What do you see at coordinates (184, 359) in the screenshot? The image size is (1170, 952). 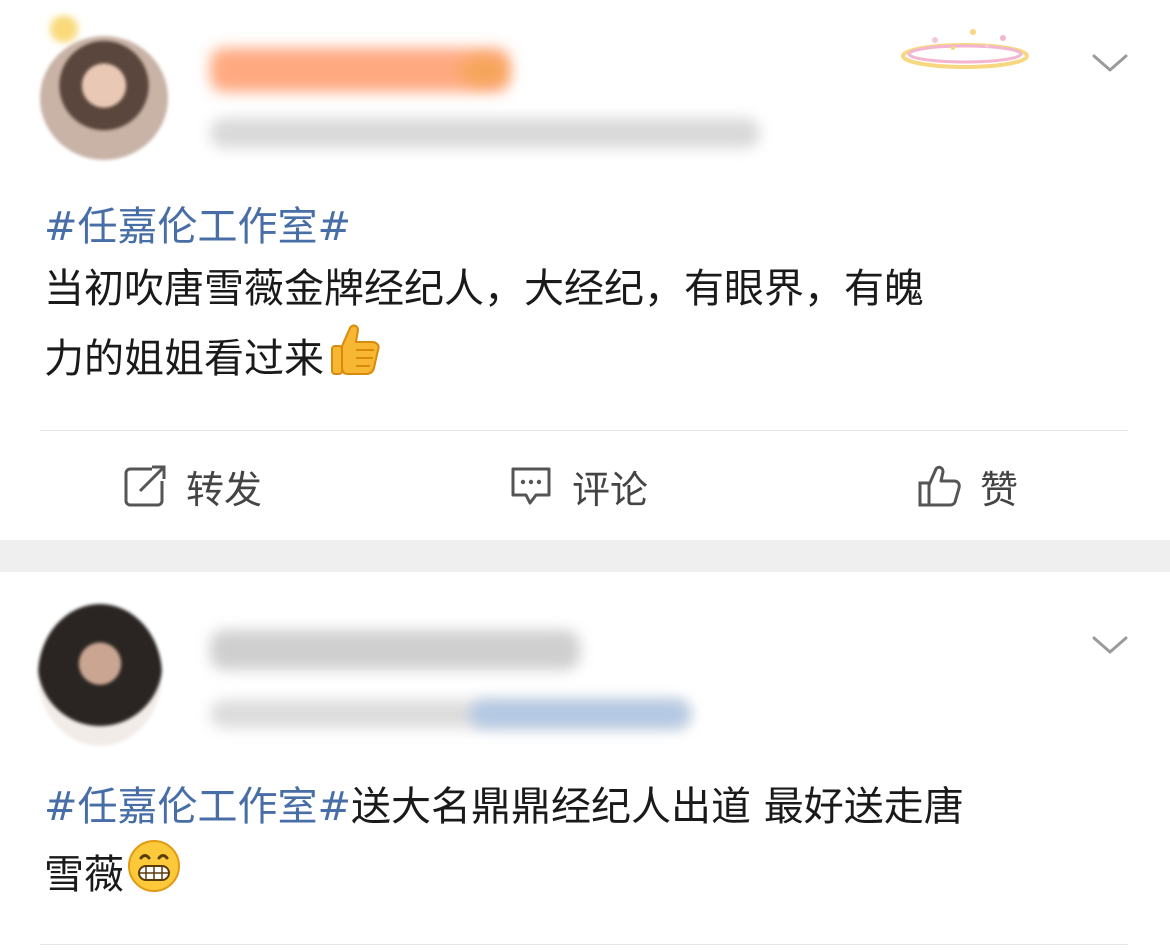 I see `post-body-line: 力的姐姐看过来` at bounding box center [184, 359].